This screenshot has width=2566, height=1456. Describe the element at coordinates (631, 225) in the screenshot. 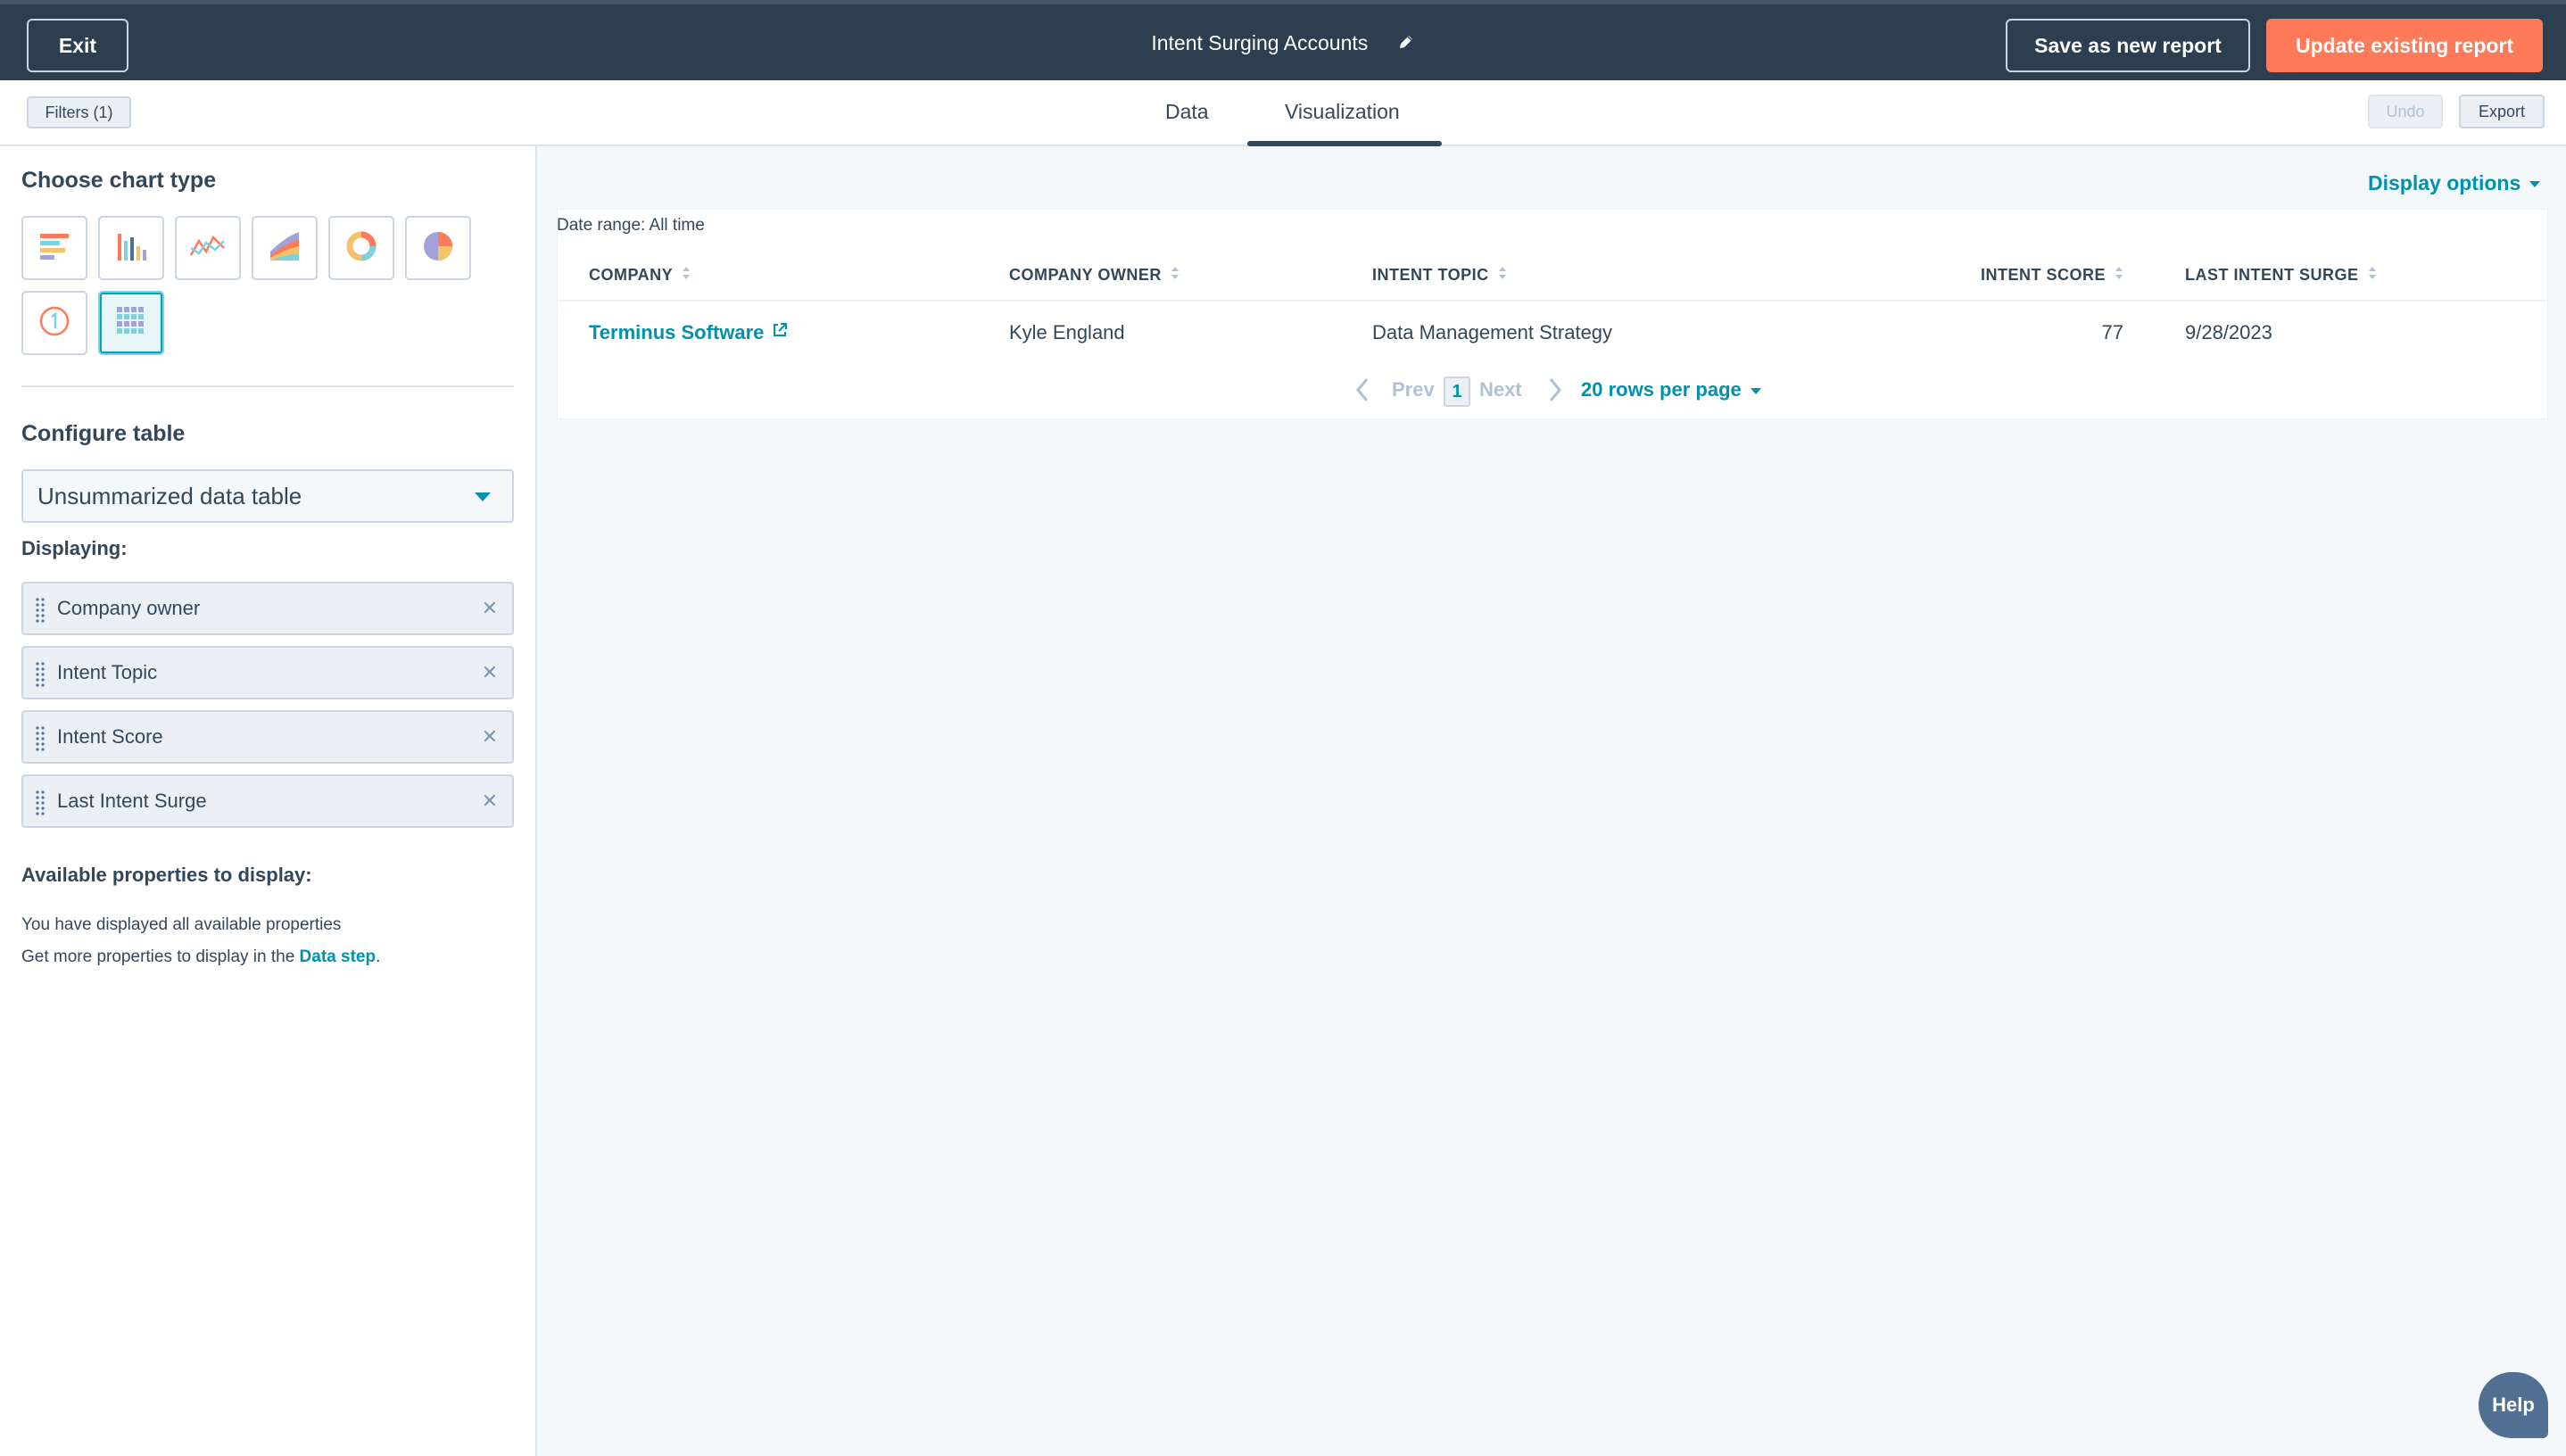

I see `date-range-label: Date range: All time` at that location.